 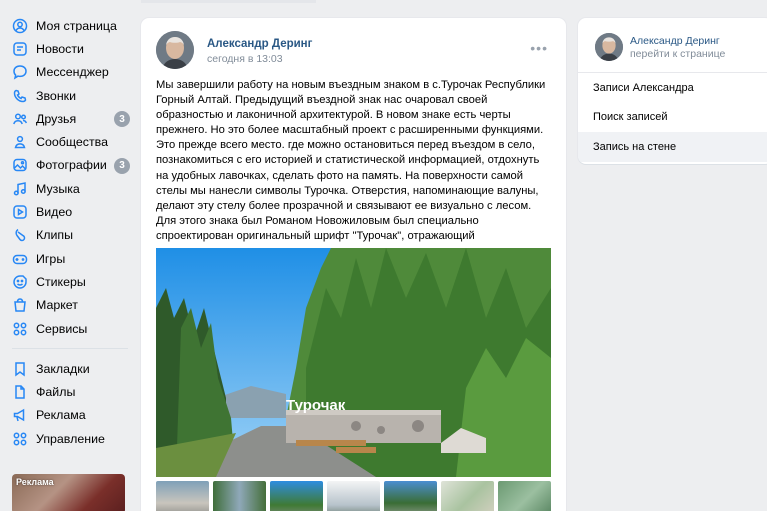 I want to click on nav-label: Моя страница, so click(x=76, y=25).